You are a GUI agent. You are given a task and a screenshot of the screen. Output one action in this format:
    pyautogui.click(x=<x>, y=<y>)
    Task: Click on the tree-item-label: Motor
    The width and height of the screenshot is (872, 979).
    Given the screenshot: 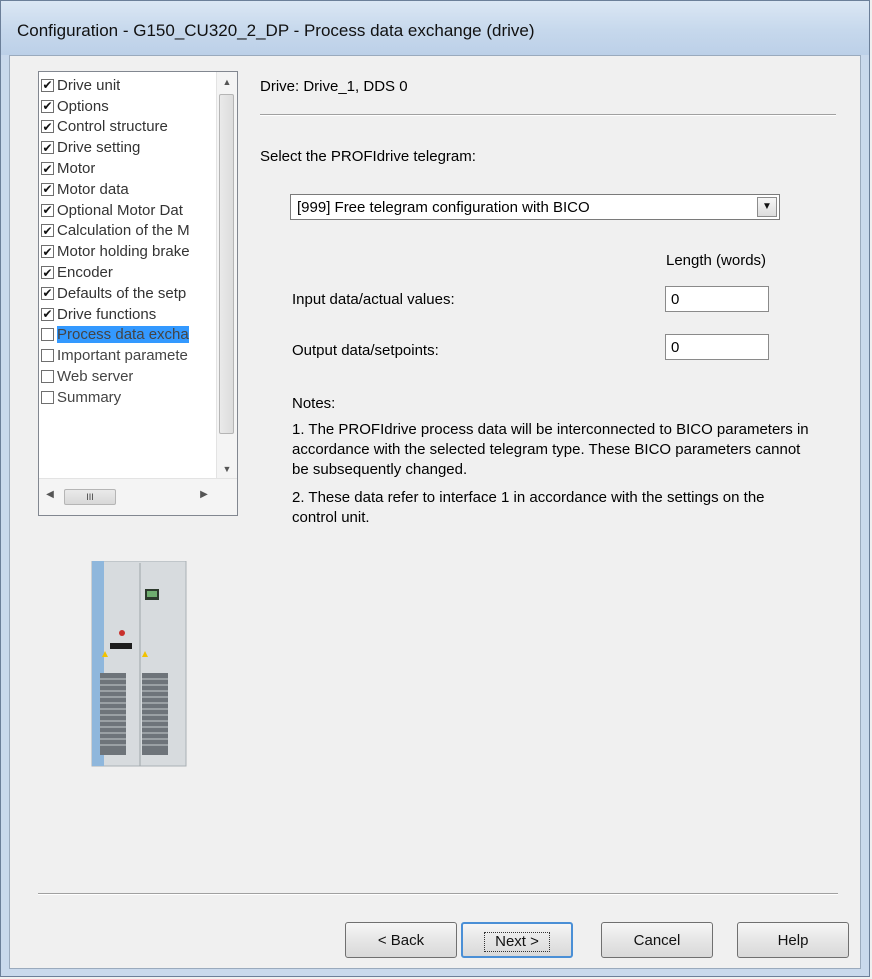 What is the action you would take?
    pyautogui.click(x=76, y=169)
    